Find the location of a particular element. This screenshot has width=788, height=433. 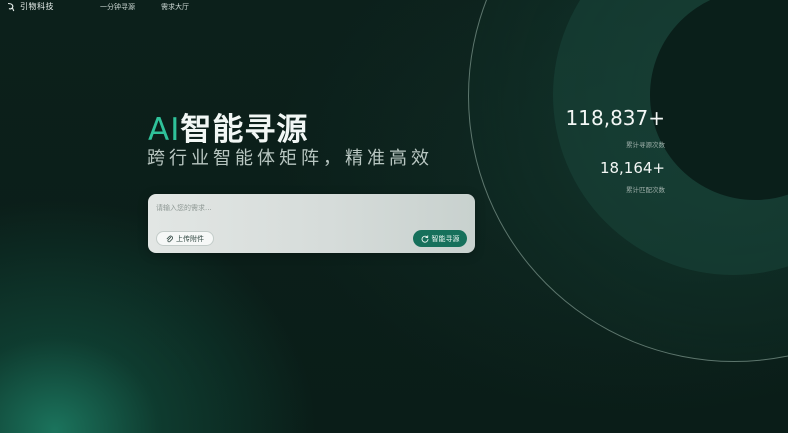

logo-mark-icon is located at coordinates (11, 6).